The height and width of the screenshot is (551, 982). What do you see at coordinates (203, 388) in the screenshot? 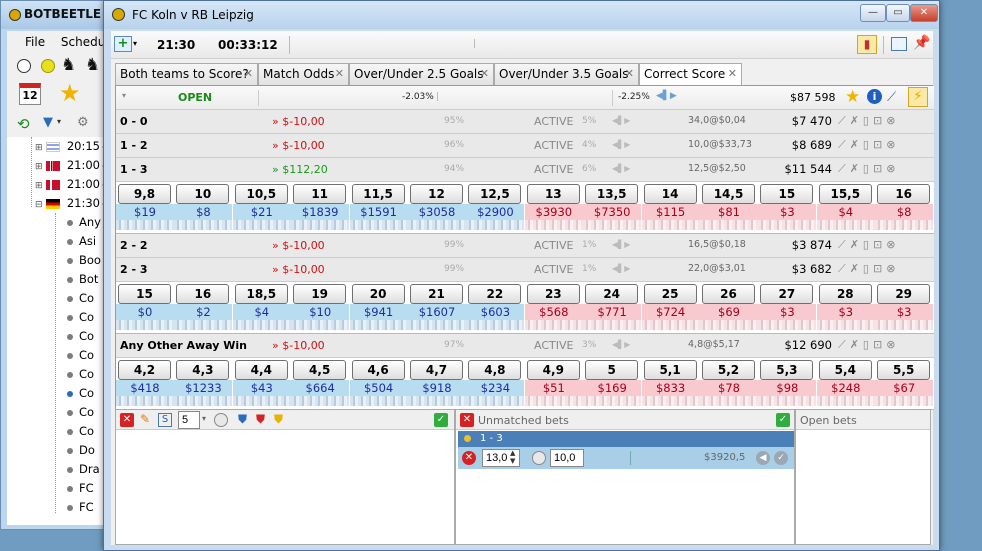
I see `available-amount: $1233` at bounding box center [203, 388].